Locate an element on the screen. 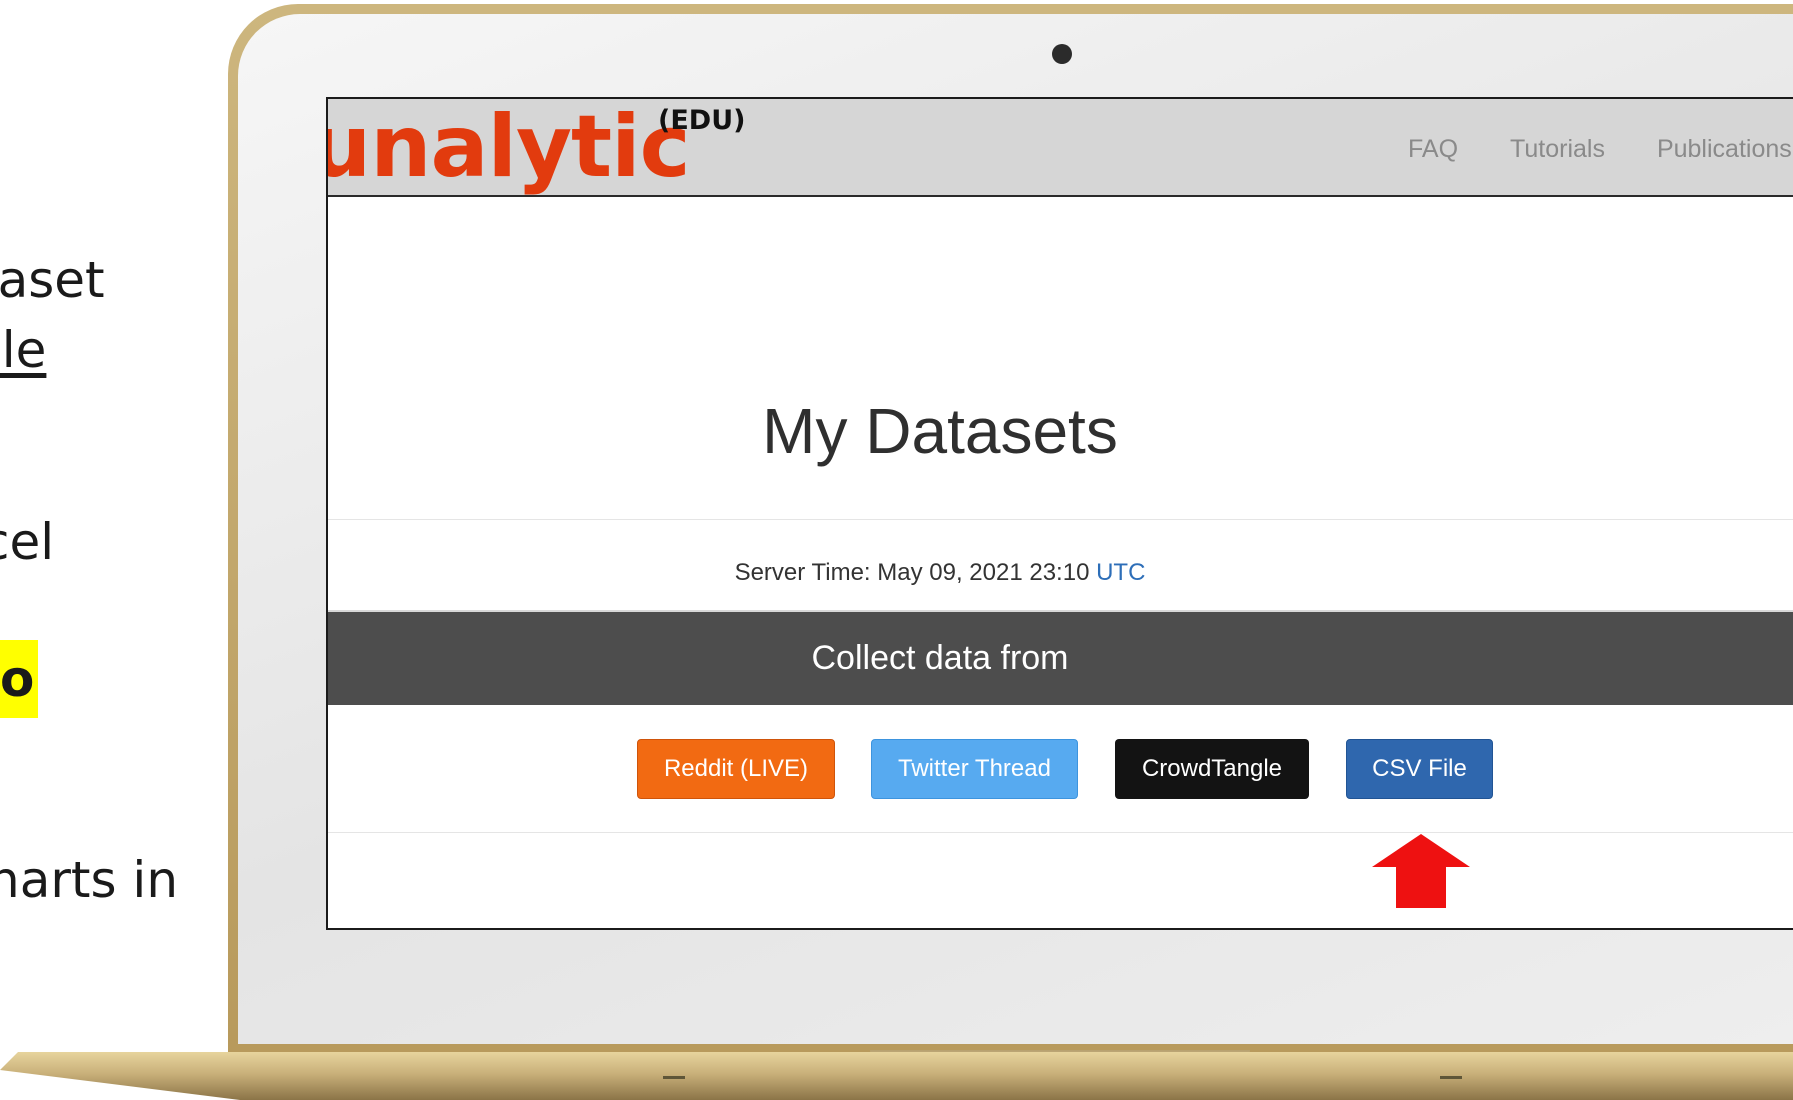  slide-highlight-label: o is located at coordinates (17, 679).